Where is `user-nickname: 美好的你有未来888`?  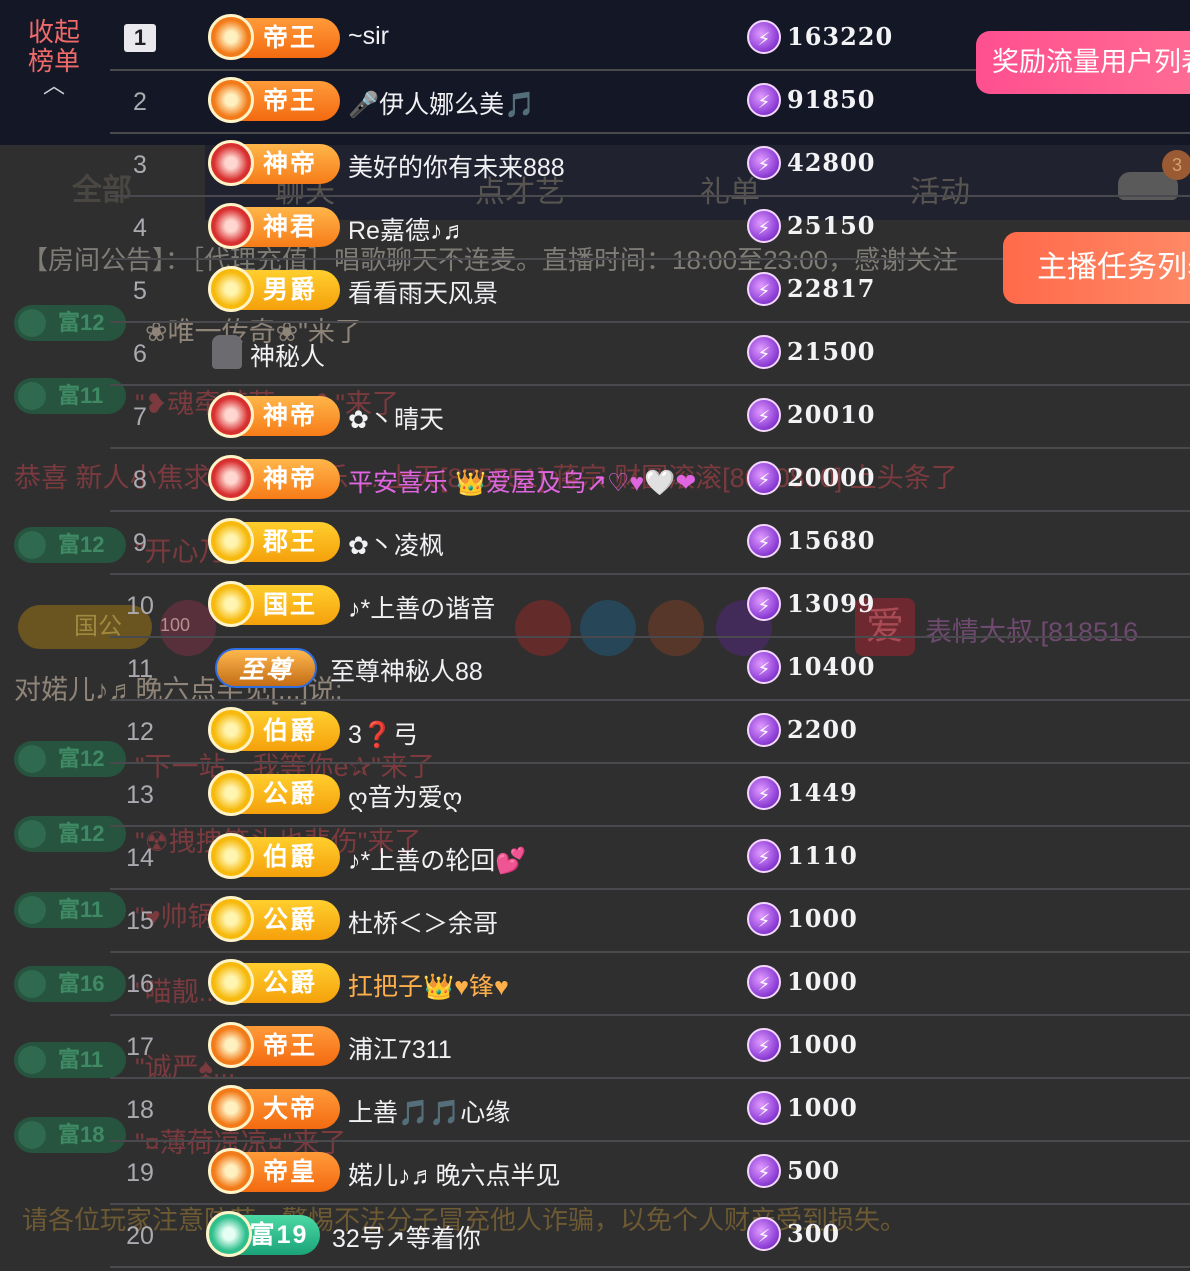 user-nickname: 美好的你有未来888 is located at coordinates (456, 166).